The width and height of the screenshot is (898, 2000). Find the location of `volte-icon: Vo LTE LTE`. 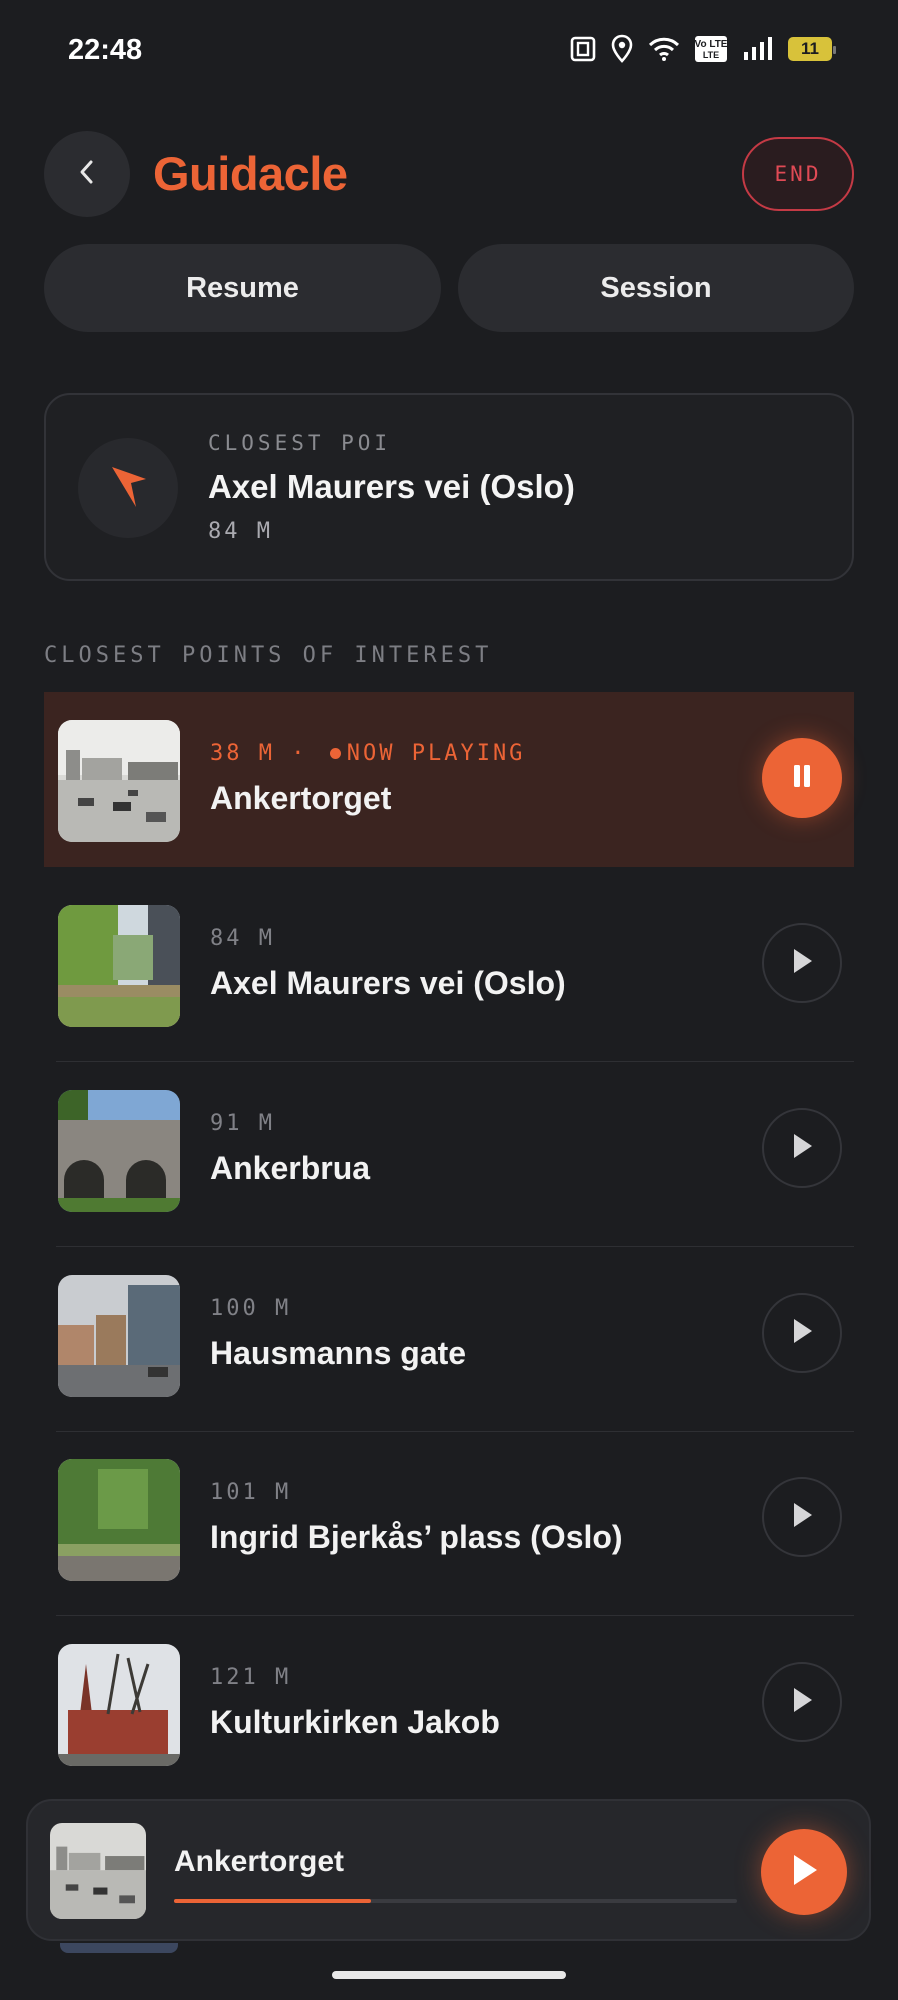

volte-icon: Vo LTE LTE is located at coordinates (711, 49).